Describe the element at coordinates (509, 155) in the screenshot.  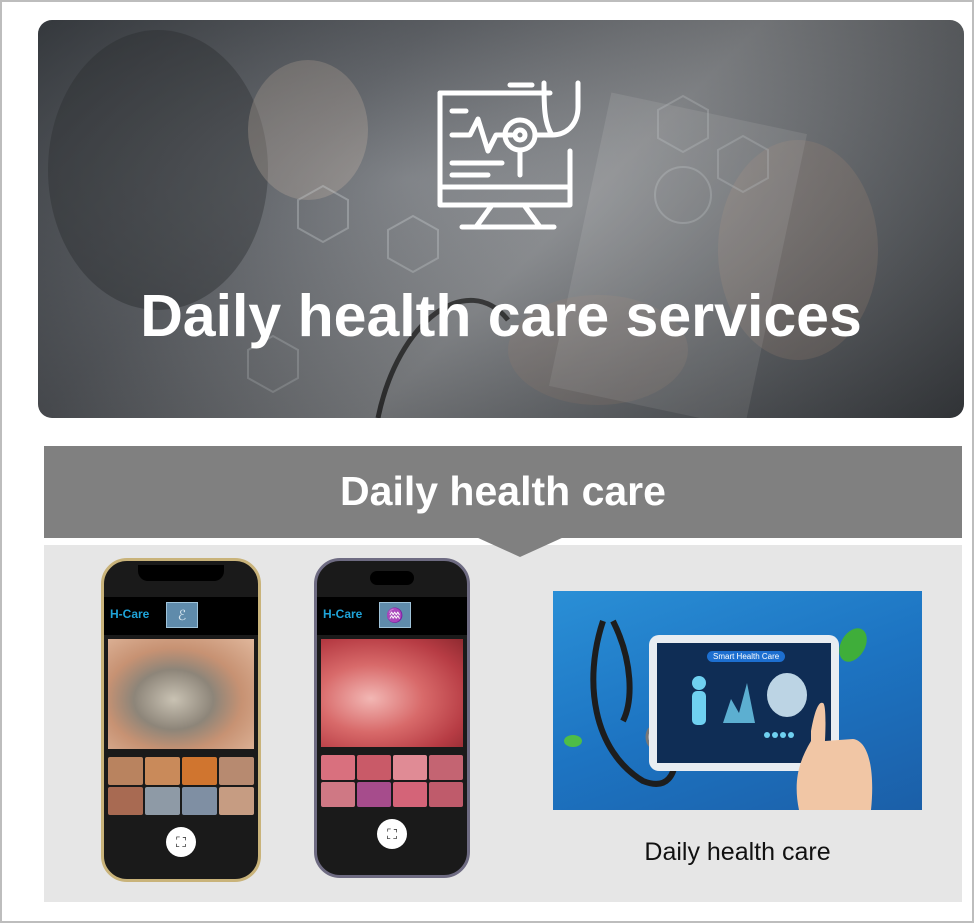
I see `monitor-stethoscope-icon` at that location.